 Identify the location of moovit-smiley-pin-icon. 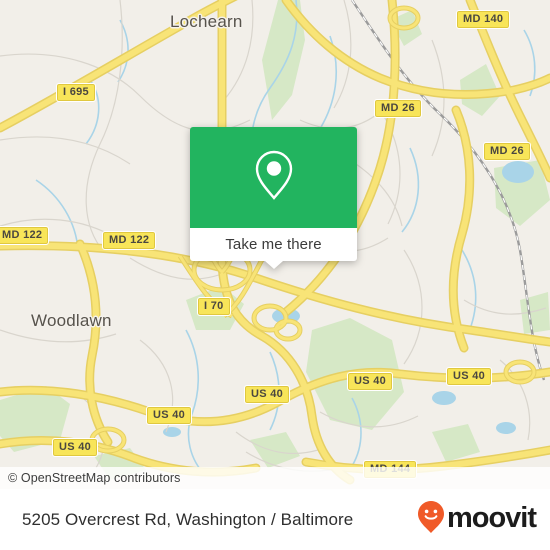
(431, 519).